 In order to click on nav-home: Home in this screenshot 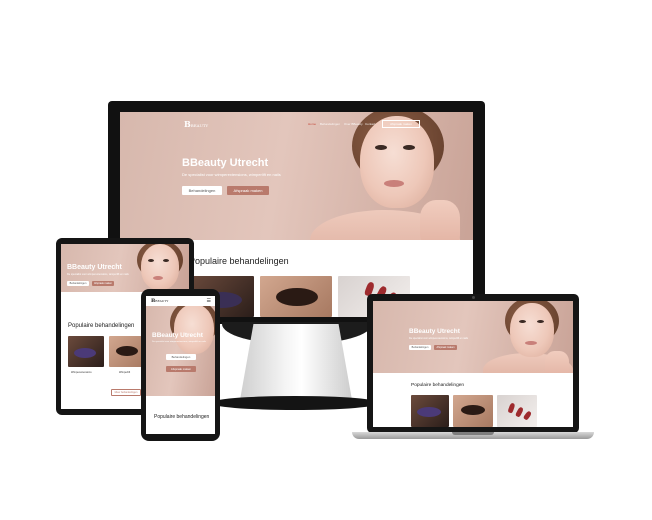, I will do `click(312, 124)`.